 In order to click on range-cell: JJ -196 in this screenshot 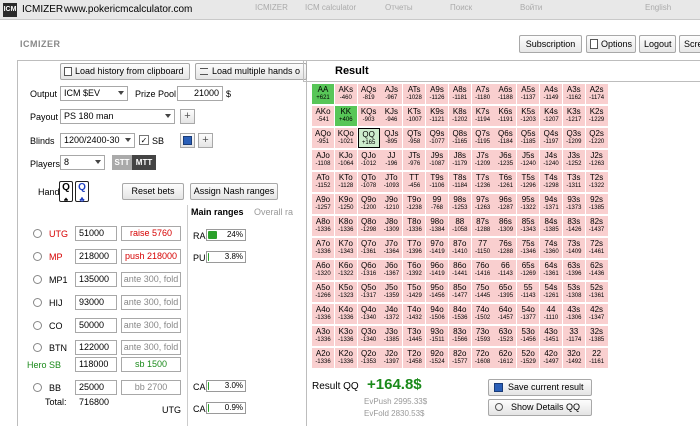, I will do `click(391, 160)`.